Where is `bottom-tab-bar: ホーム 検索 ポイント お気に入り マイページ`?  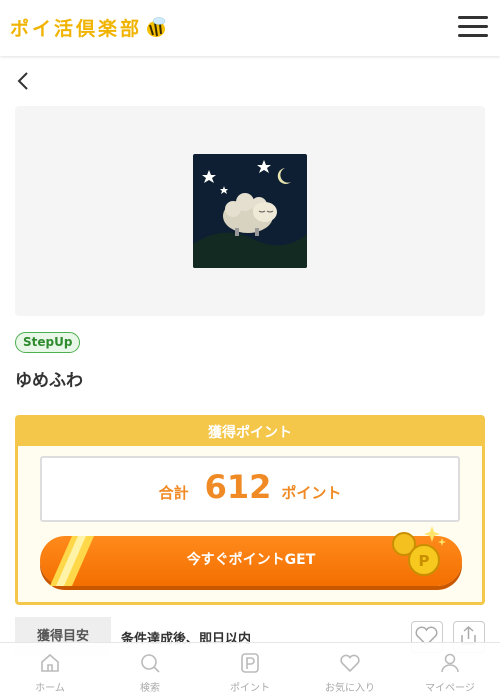 bottom-tab-bar: ホーム 検索 ポイント お気に入り マイページ is located at coordinates (250, 671).